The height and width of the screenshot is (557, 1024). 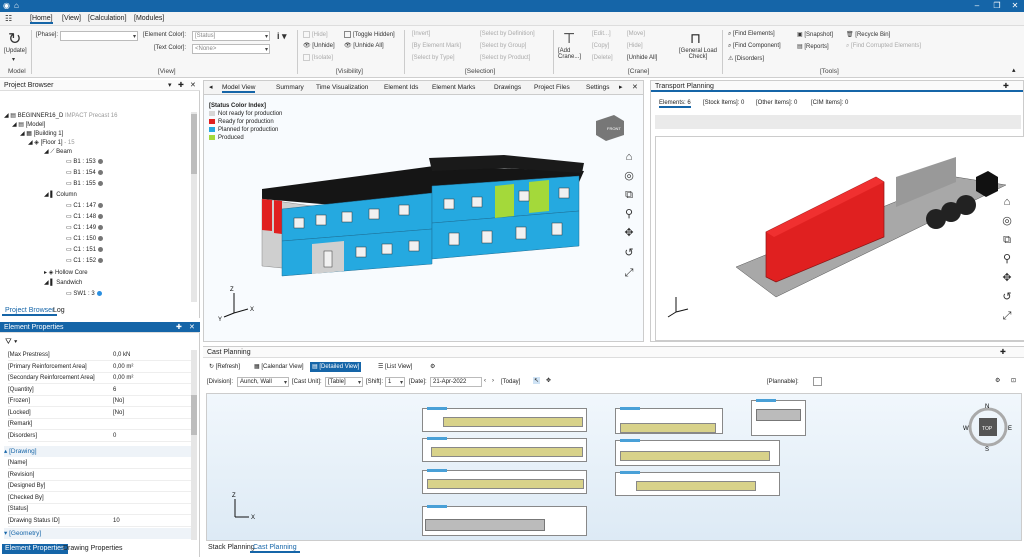 What do you see at coordinates (456, 382) in the screenshot?
I see `date-picker: 21-Apr-2022` at bounding box center [456, 382].